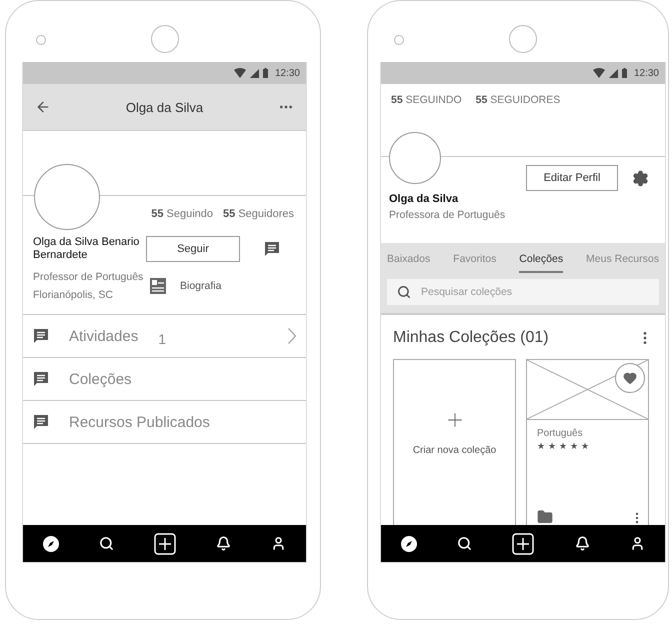  I want to click on settings-icon, so click(640, 178).